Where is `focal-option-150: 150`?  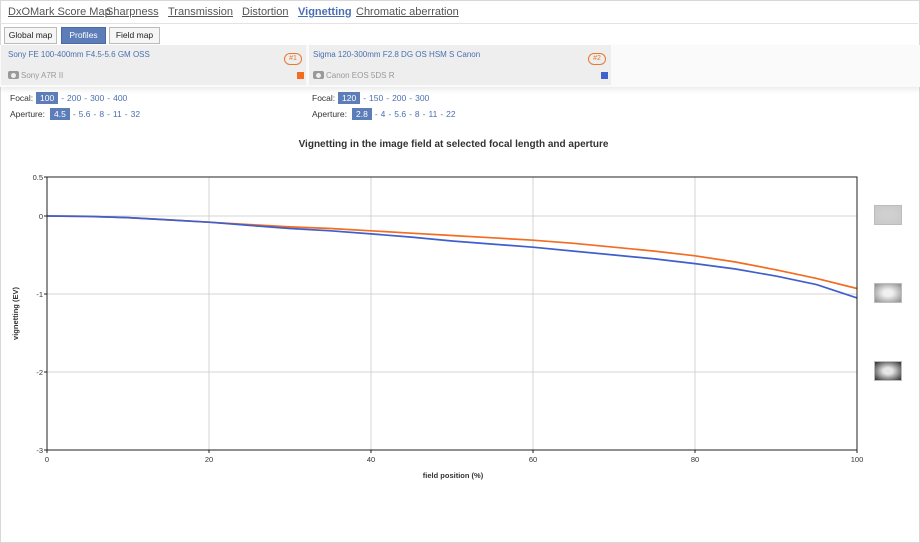
focal-option-150: 150 is located at coordinates (376, 98).